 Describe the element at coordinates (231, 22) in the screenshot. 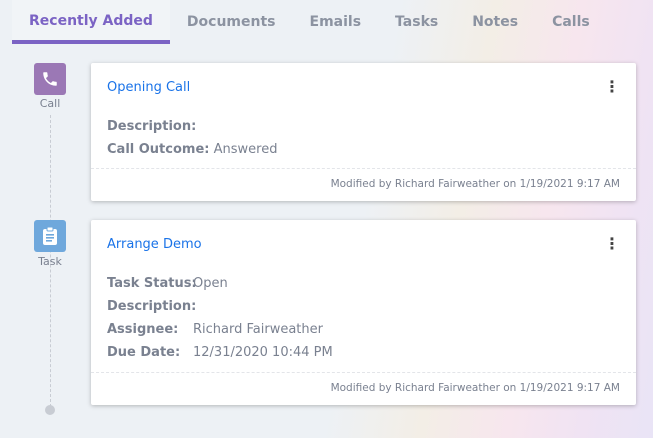

I see `tab-documents: Documents` at that location.